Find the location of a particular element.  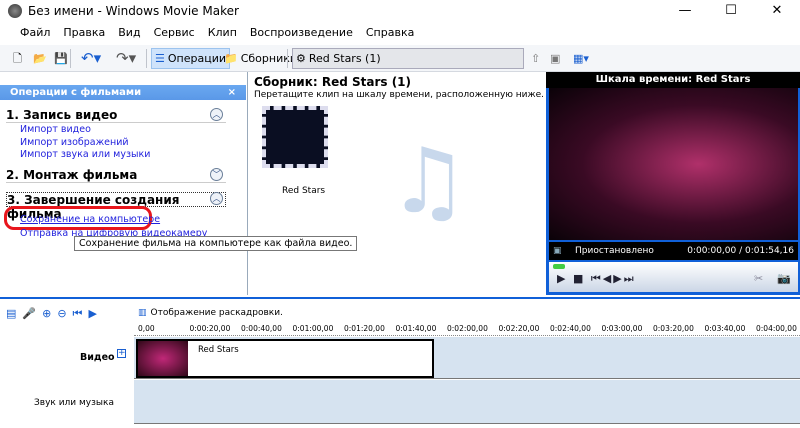

menu-playback: Воспроизведение is located at coordinates (301, 33).